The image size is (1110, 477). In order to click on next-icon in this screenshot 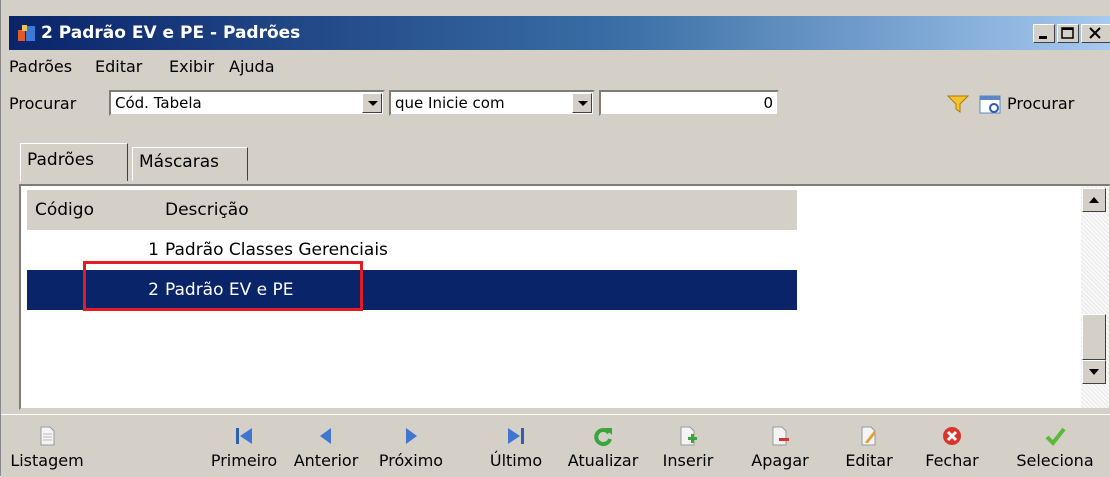, I will do `click(411, 436)`.